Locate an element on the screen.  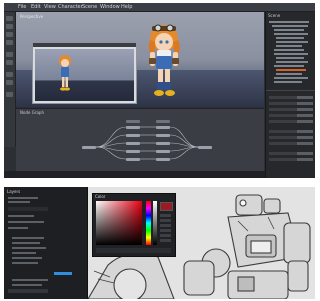
brightness-slider is located at coordinates (155, 223).